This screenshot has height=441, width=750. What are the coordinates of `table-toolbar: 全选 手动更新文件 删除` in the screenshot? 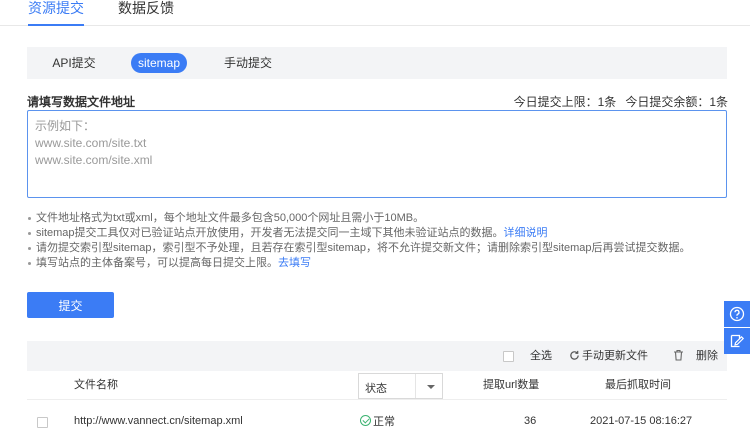 It's located at (377, 356).